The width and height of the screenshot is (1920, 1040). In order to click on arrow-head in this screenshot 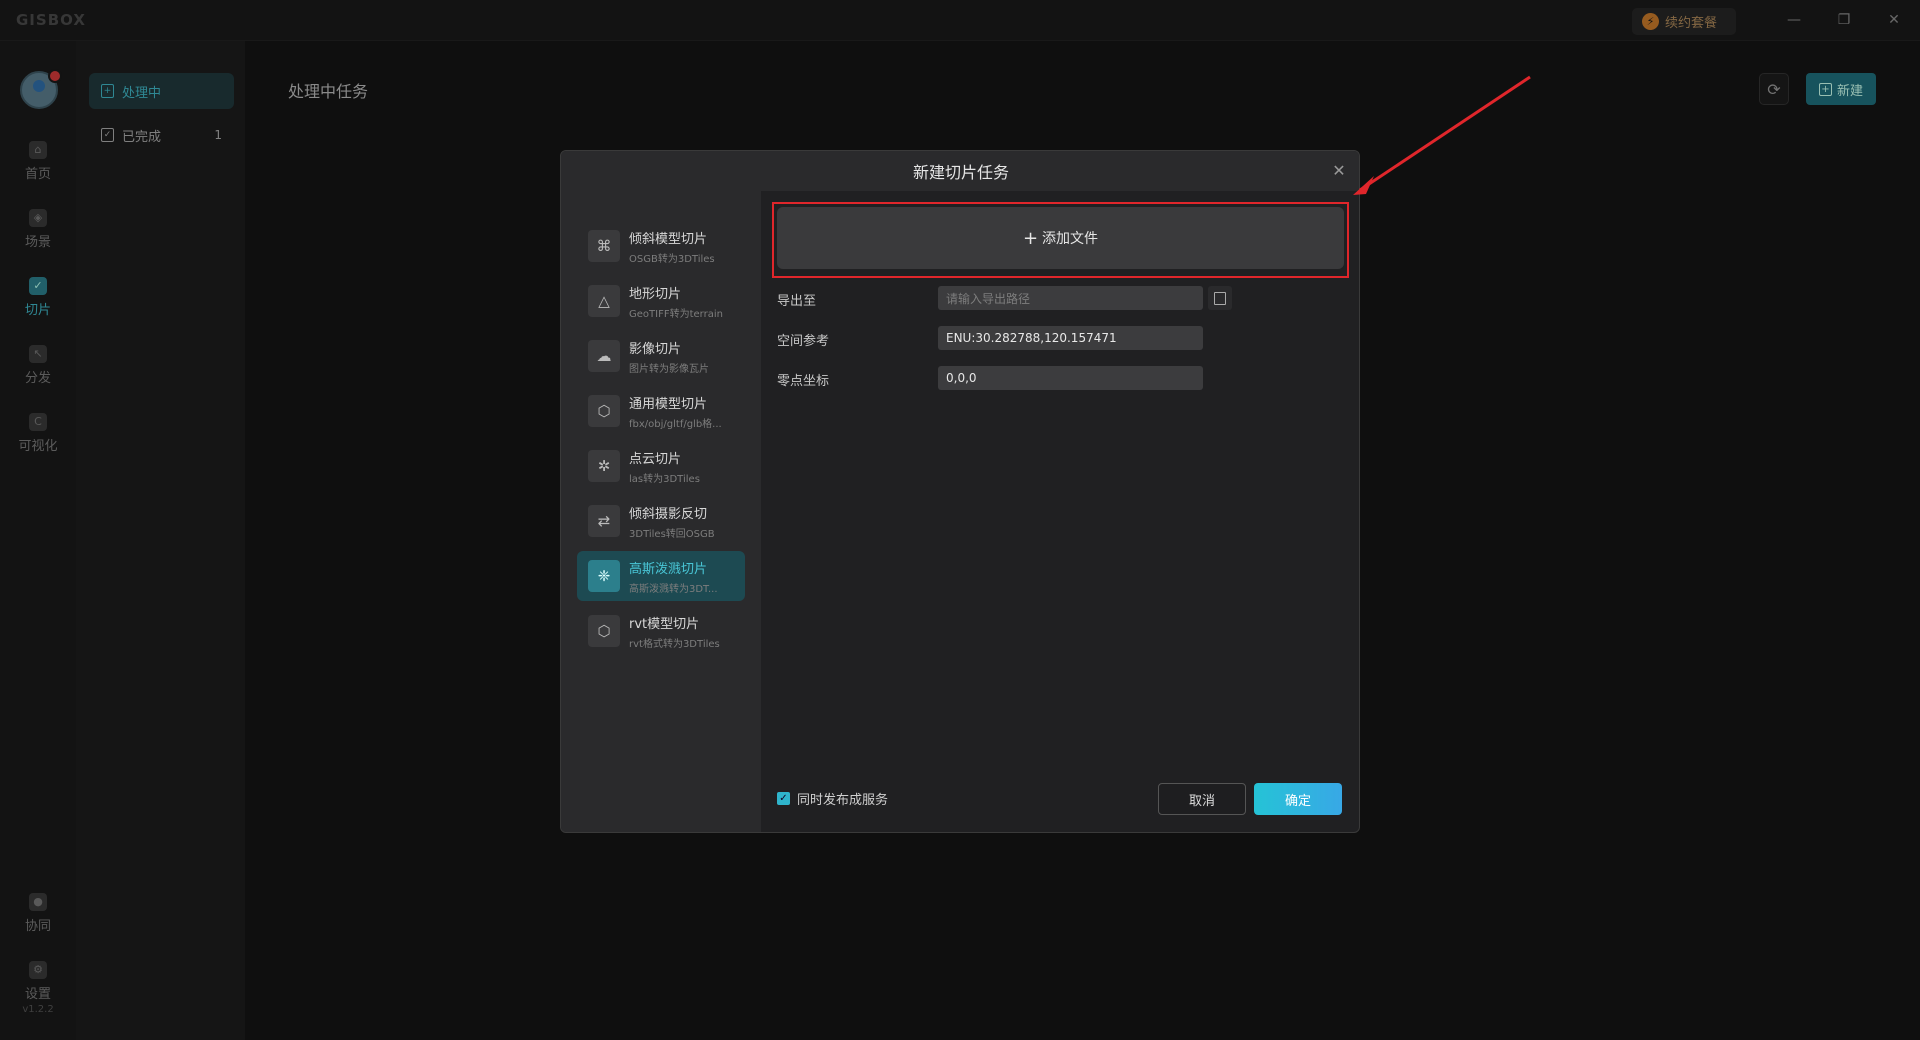, I will do `click(1363, 185)`.